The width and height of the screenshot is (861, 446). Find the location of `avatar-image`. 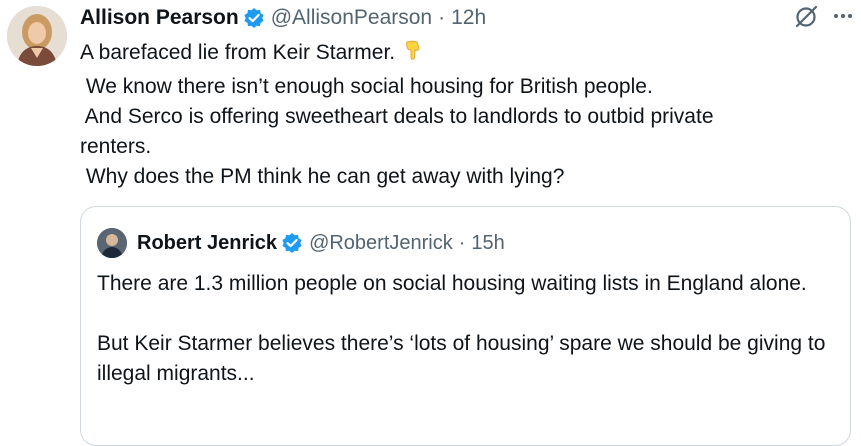

avatar-image is located at coordinates (37, 36).